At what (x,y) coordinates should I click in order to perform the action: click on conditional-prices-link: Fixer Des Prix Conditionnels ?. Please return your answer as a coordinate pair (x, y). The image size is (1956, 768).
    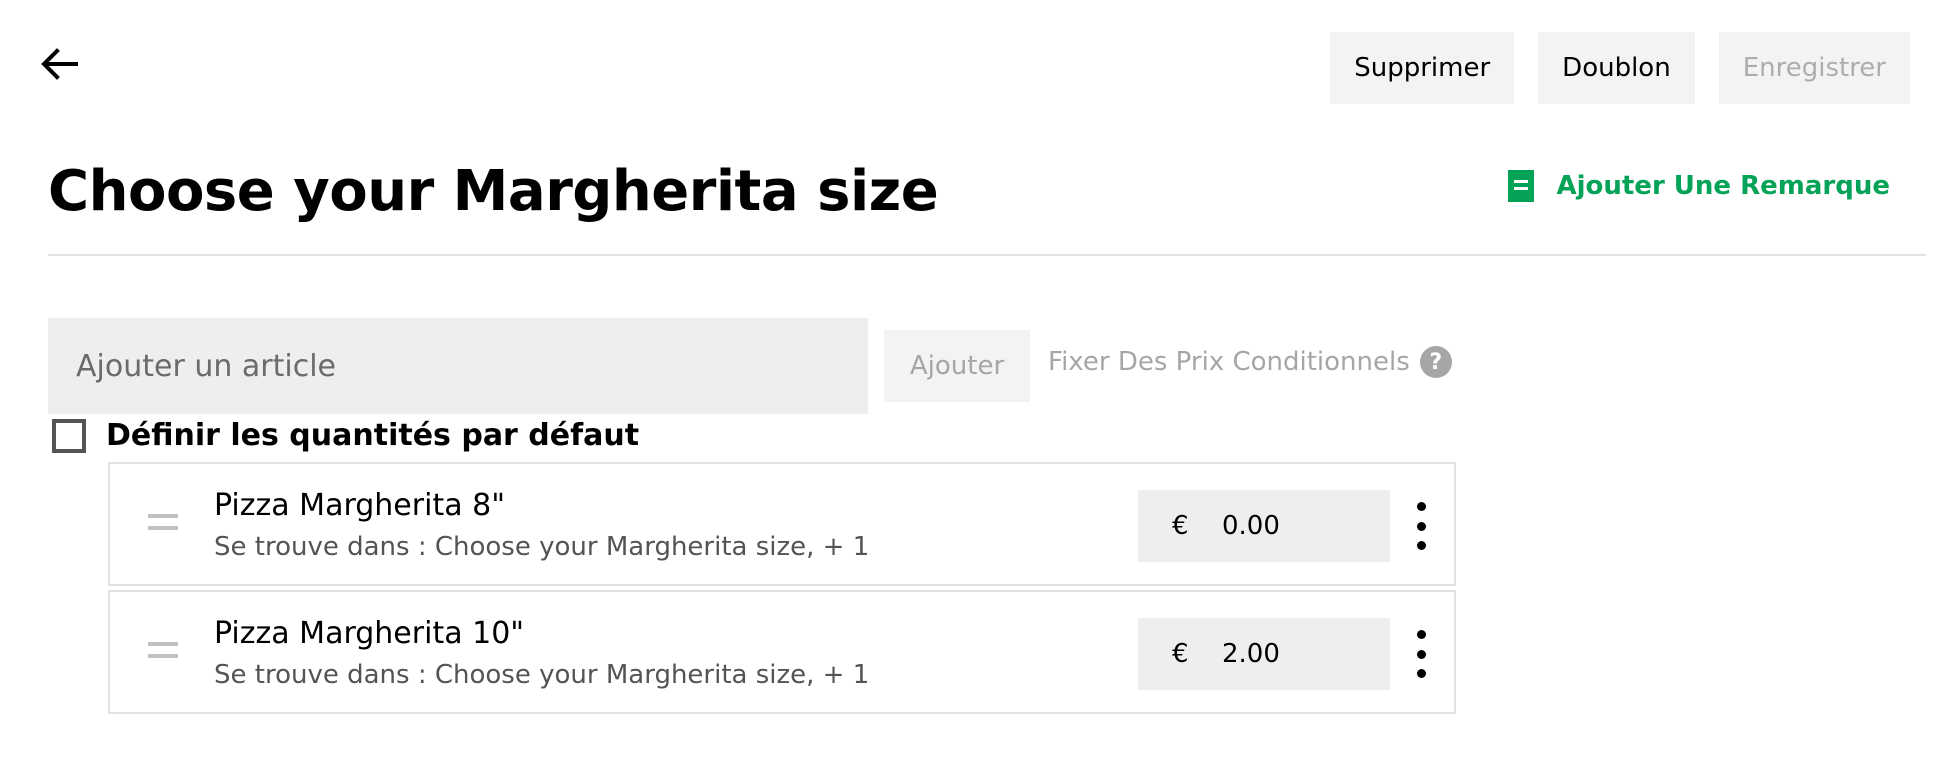
    Looking at the image, I should click on (1250, 362).